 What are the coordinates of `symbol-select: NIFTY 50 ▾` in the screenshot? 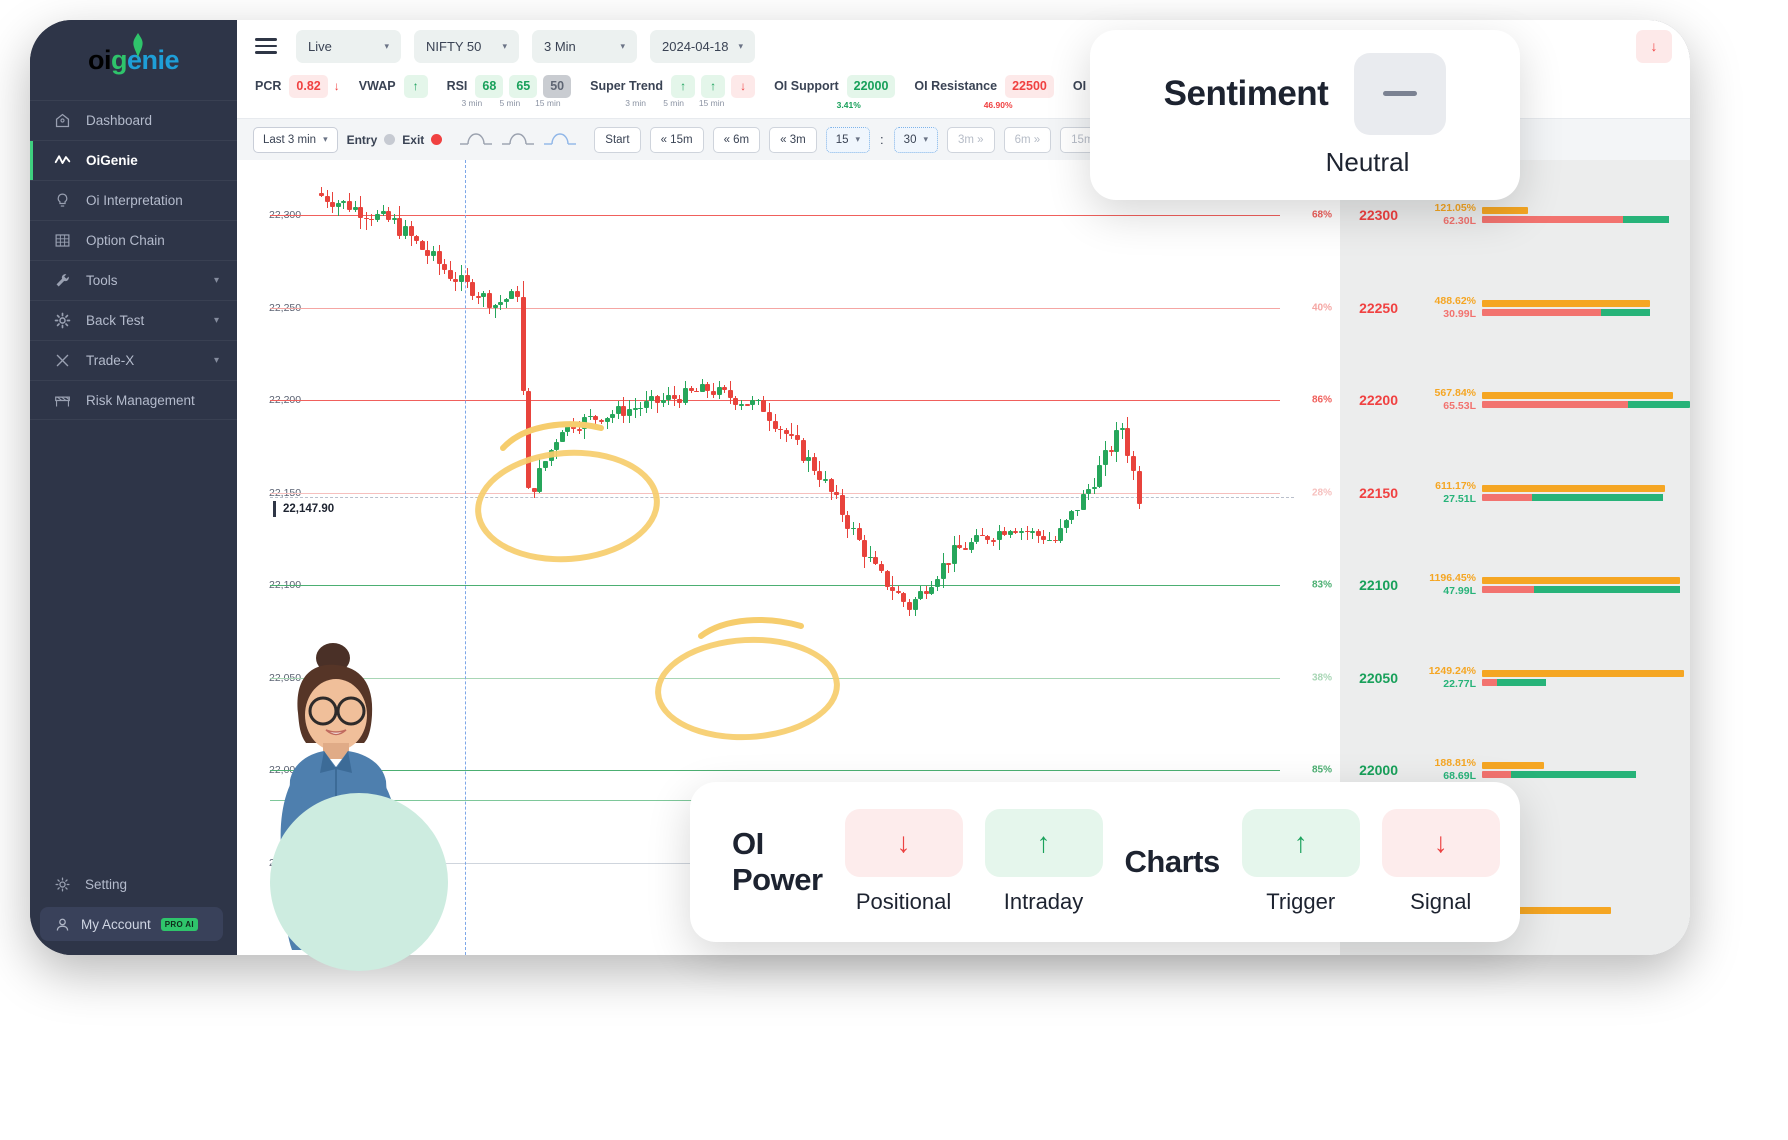 It's located at (466, 46).